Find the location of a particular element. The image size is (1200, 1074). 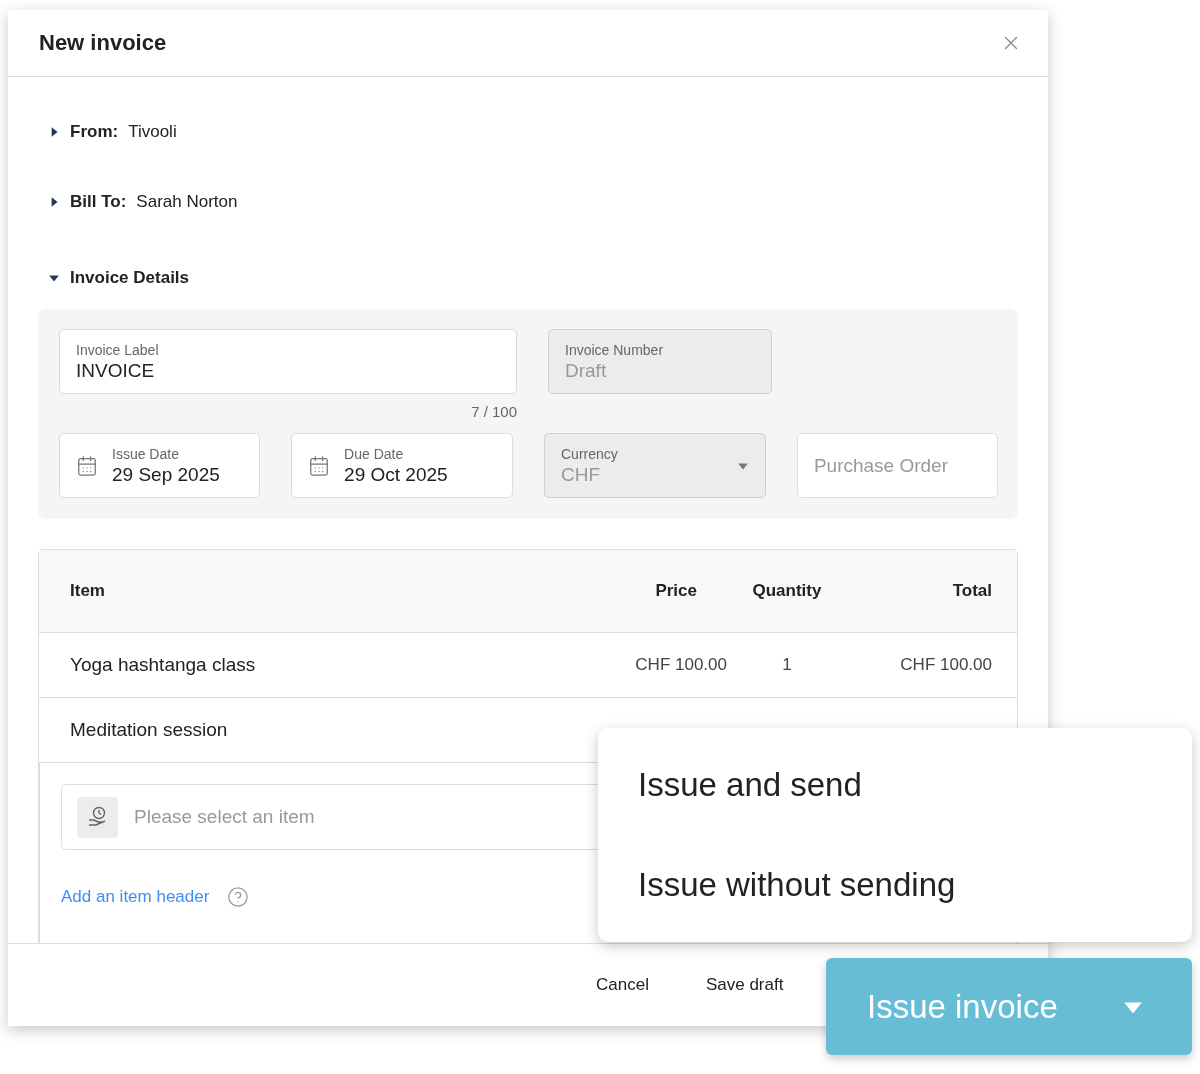

section-label: Bill To: is located at coordinates (98, 202).